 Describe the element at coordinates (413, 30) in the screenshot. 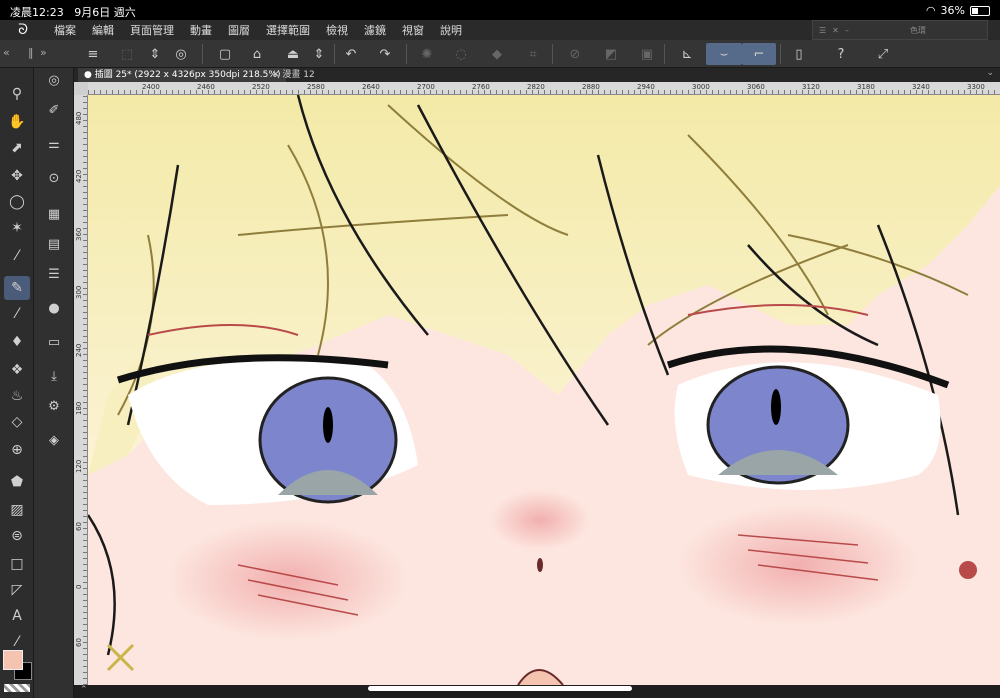

I see `menu-window: 視窗` at that location.